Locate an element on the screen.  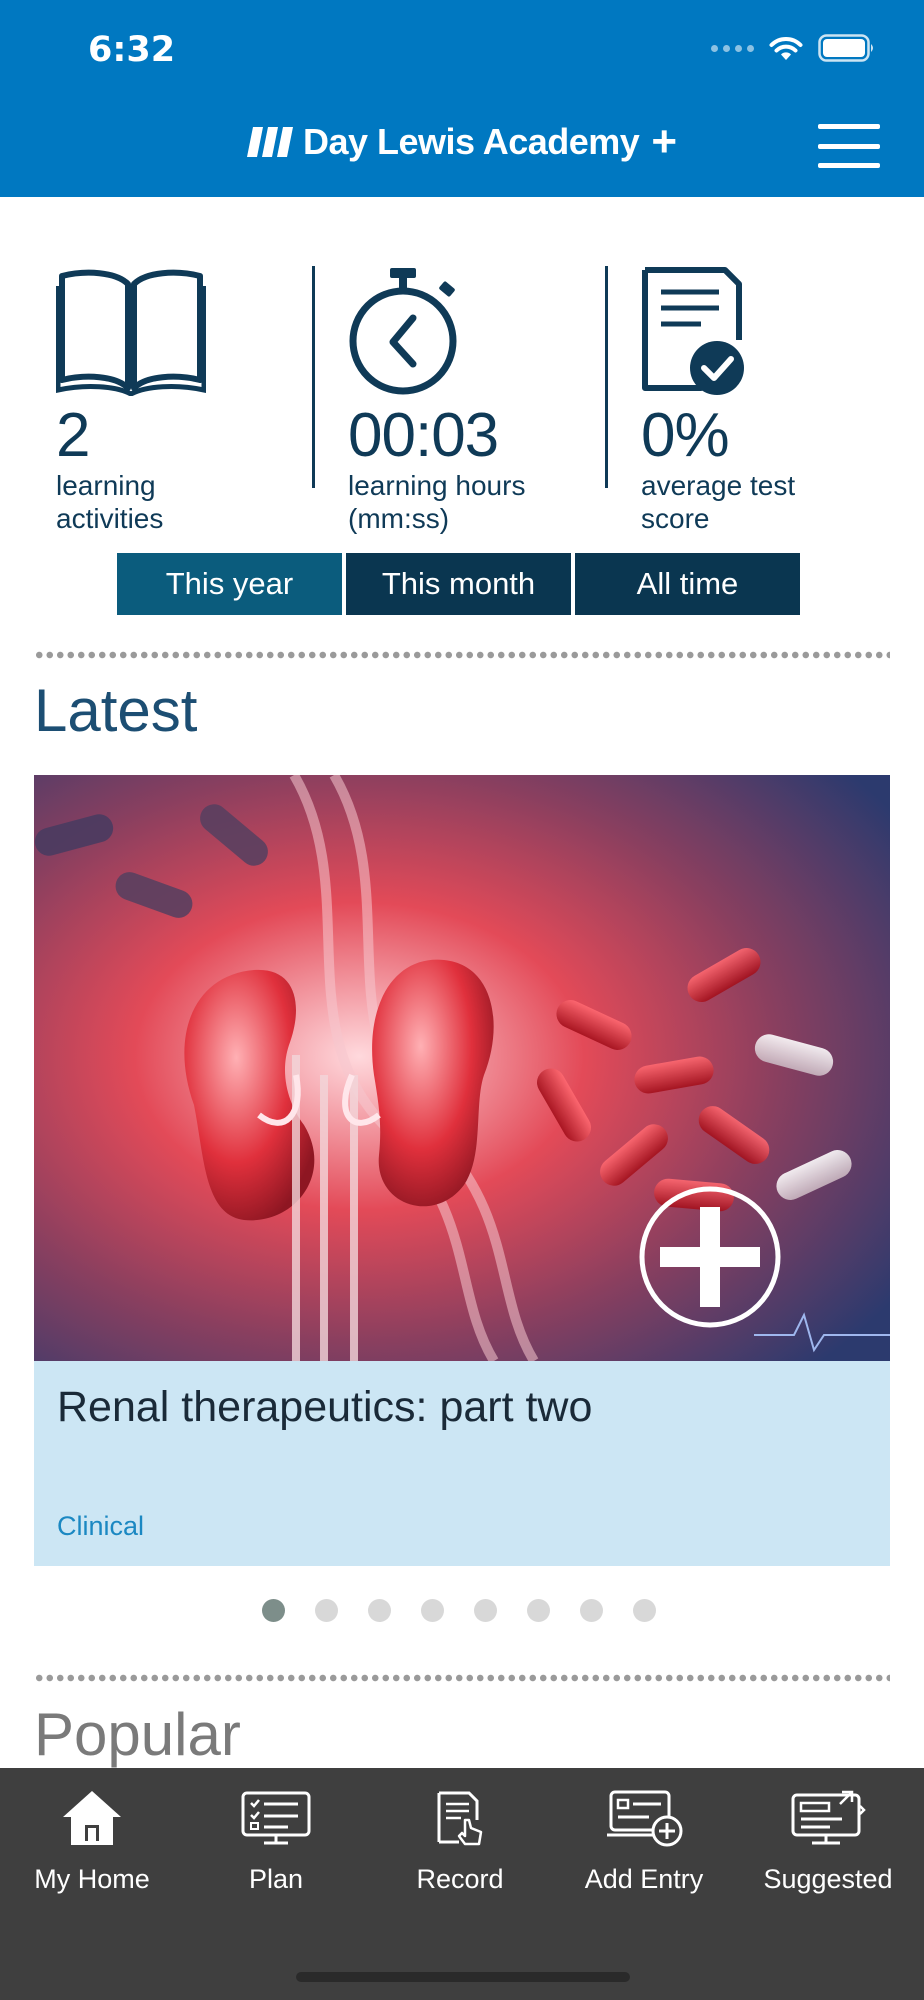
bottom-tab-bar: My Home Plan Record Add Entry Suggested is located at coordinates (462, 1884).